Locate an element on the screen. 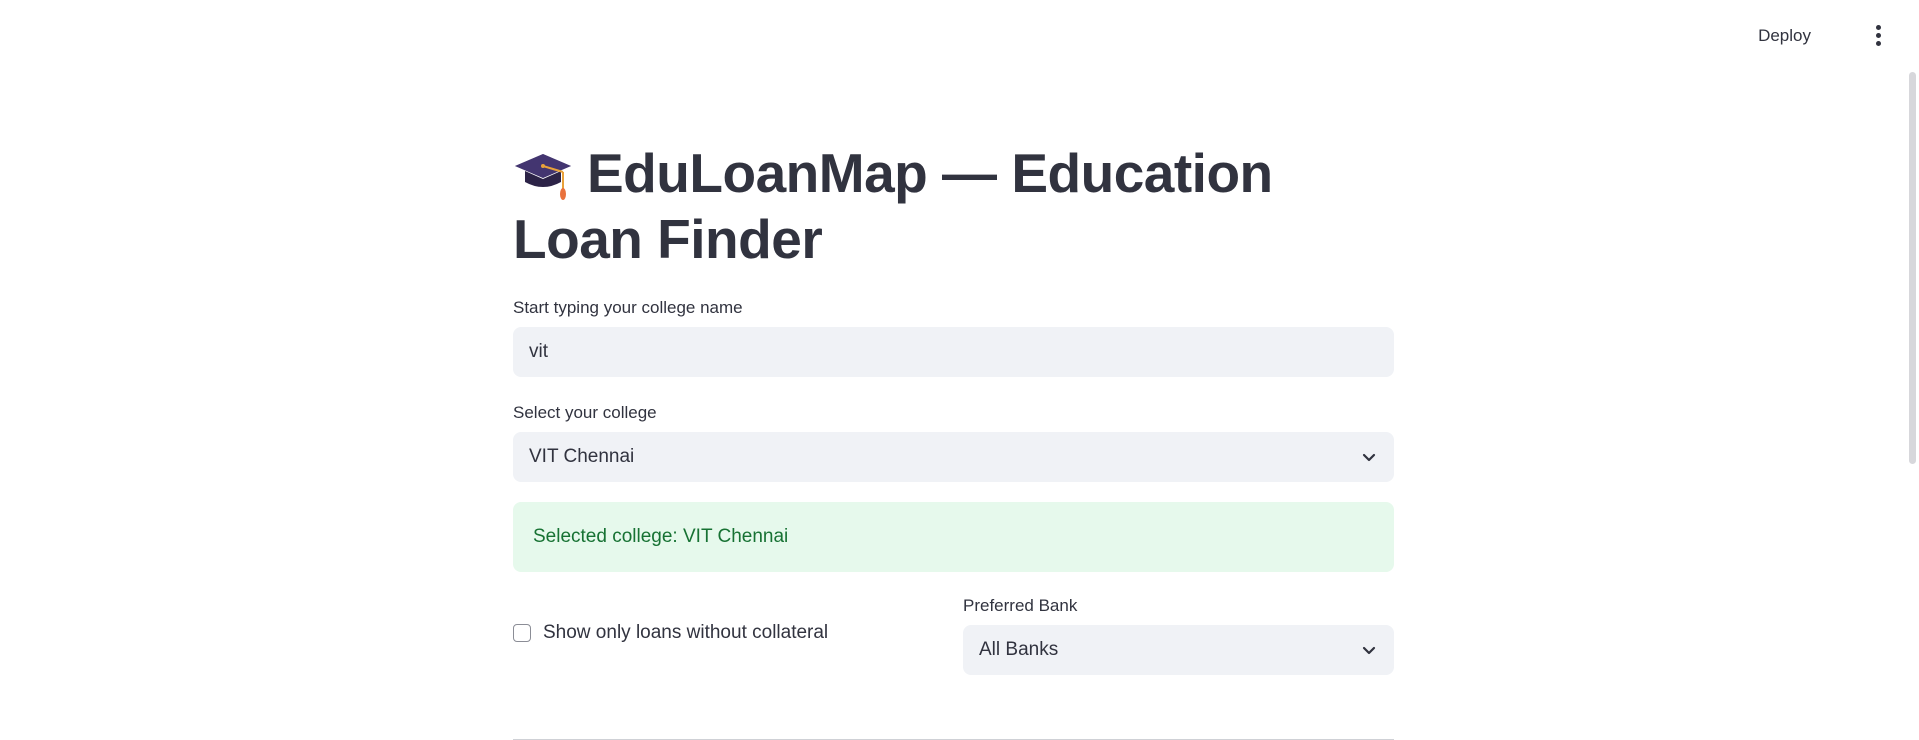 The width and height of the screenshot is (1919, 740). preferred-bank-value: All Banks is located at coordinates (1019, 649).